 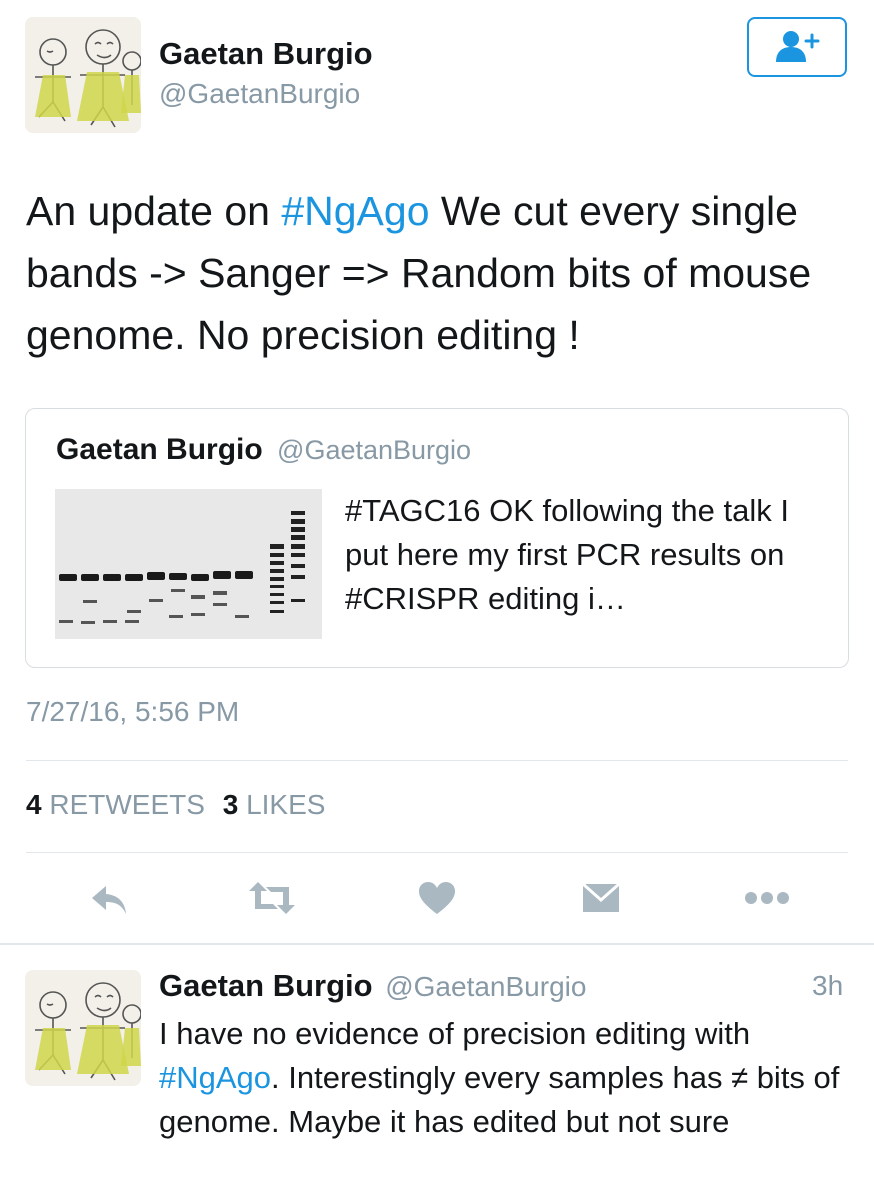 I want to click on likes-label: LIKES, so click(x=286, y=804).